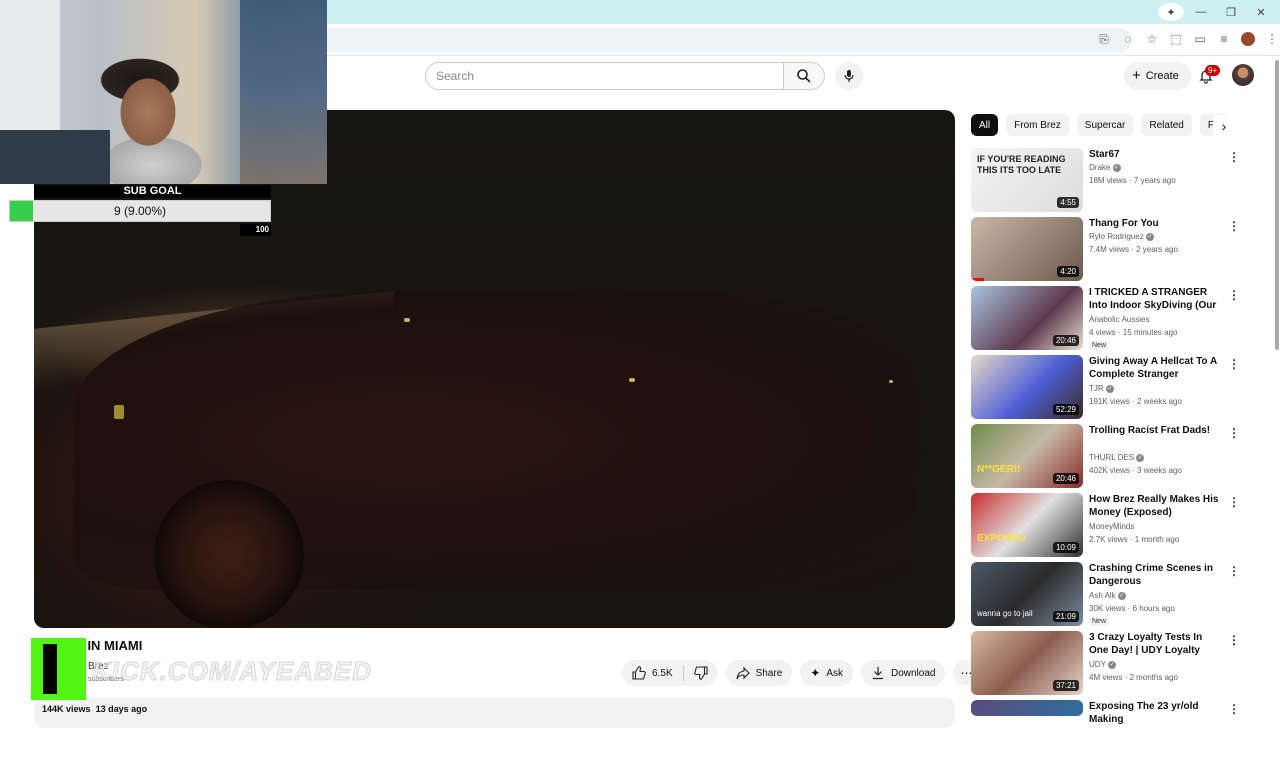 This screenshot has width=1280, height=764. Describe the element at coordinates (1231, 12) in the screenshot. I see `restore-button: ❐` at that location.